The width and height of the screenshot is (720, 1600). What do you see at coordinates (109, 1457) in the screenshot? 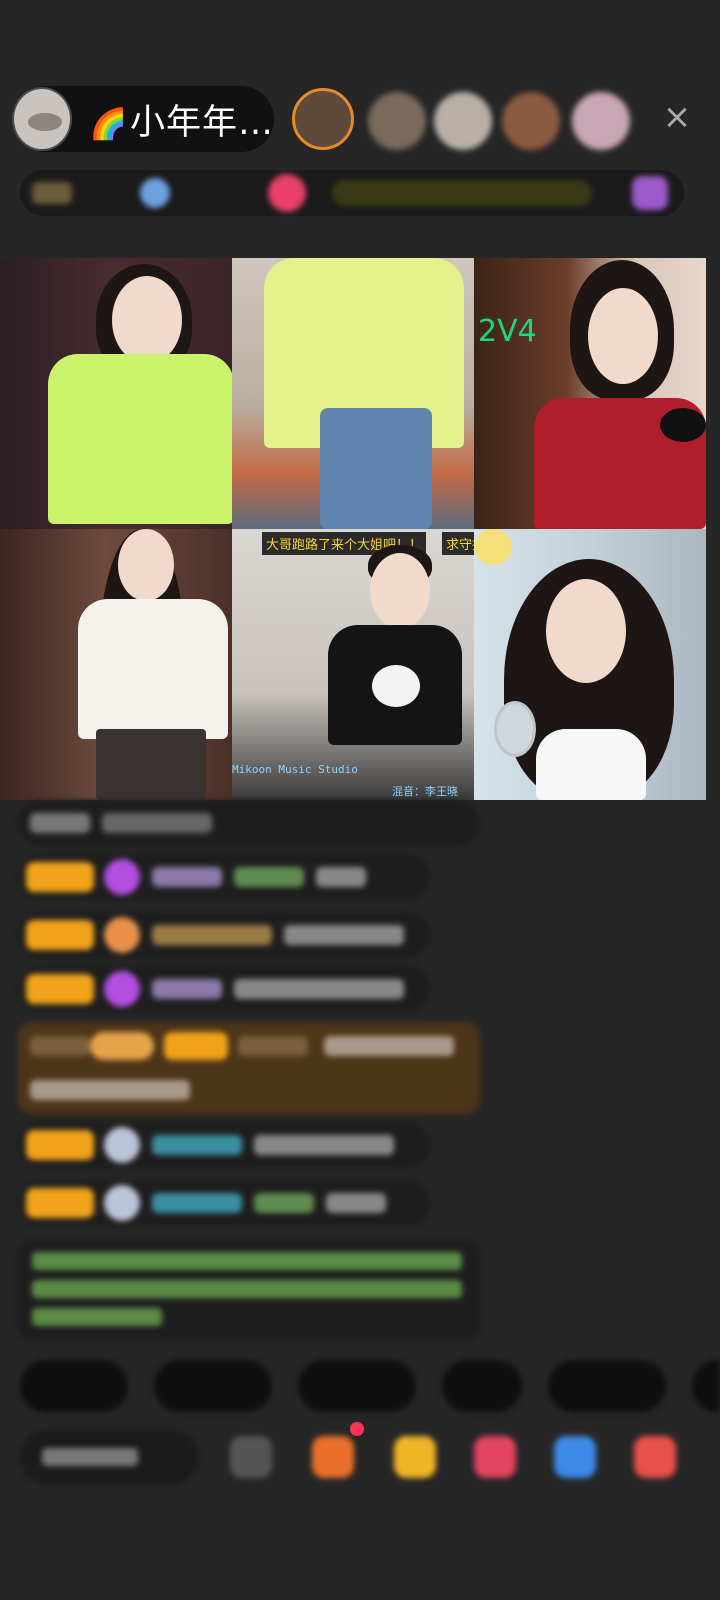
I see `chat-input-box` at bounding box center [109, 1457].